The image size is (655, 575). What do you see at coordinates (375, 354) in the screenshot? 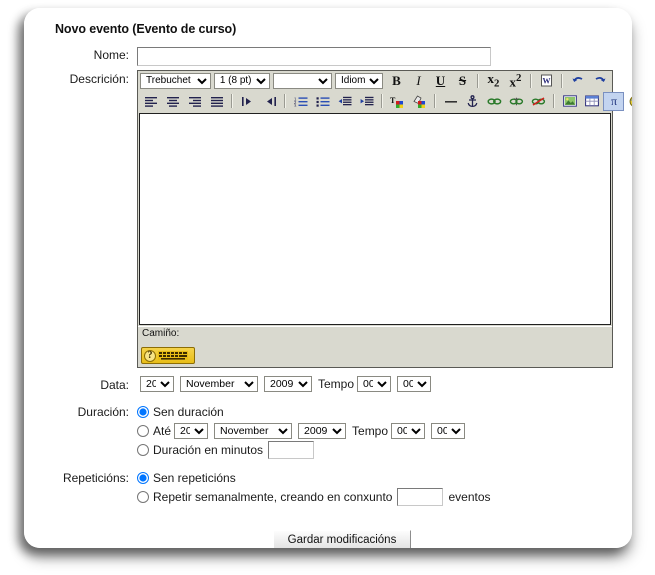
I see `spellcheck-strip: ?` at bounding box center [375, 354].